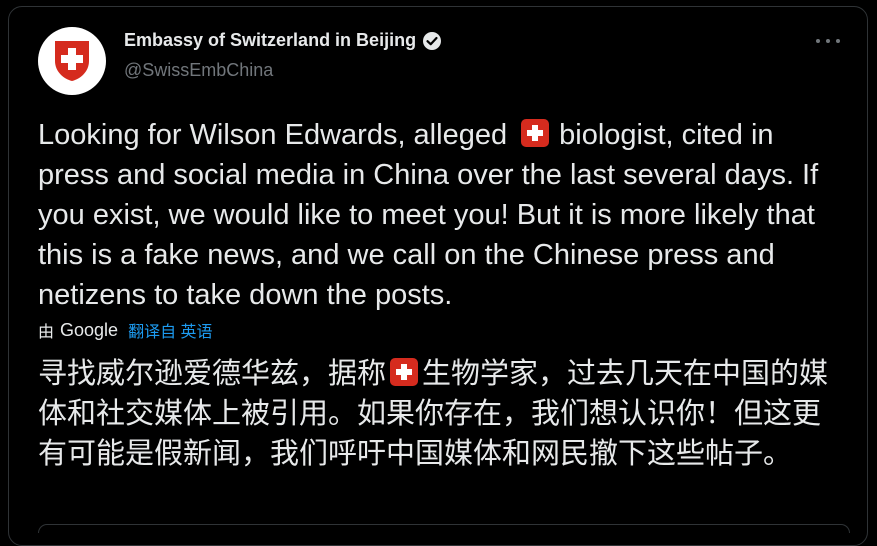 The image size is (877, 546). What do you see at coordinates (170, 330) in the screenshot?
I see `translated-from-link: 翻译自 英语` at bounding box center [170, 330].